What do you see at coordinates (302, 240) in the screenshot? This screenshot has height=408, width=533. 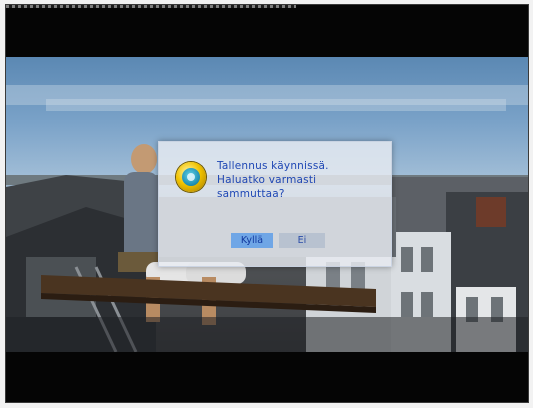 I see `no-button: Ei` at bounding box center [302, 240].